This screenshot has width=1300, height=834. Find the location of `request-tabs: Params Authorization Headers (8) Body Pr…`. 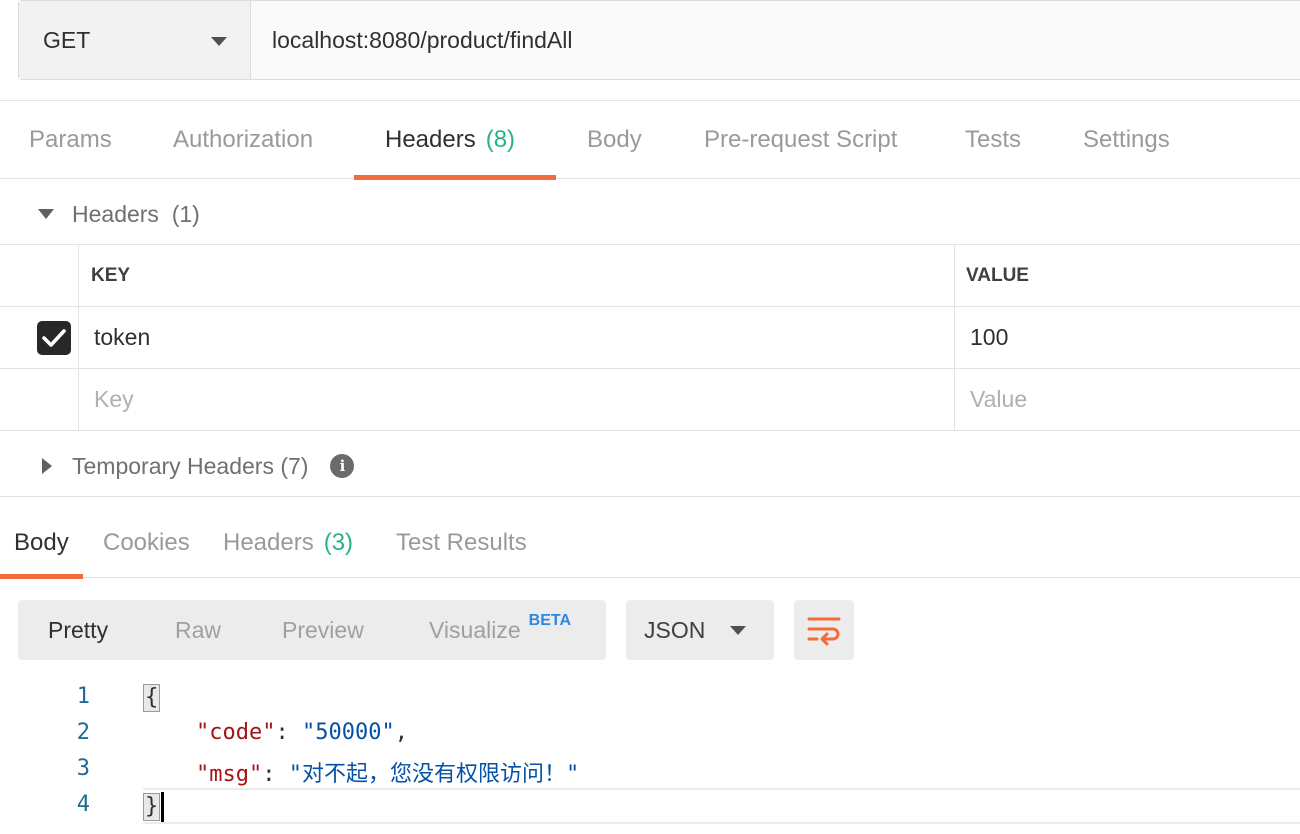

request-tabs: Params Authorization Headers (8) Body Pr… is located at coordinates (650, 140).